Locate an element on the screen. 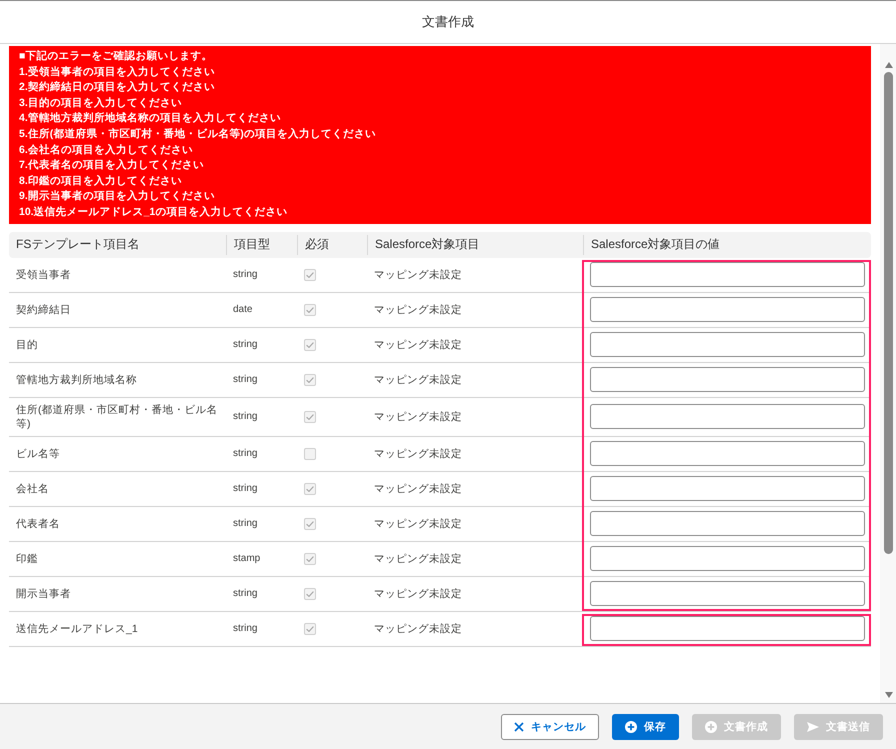 The width and height of the screenshot is (896, 749). field-name: 代表者名 is located at coordinates (38, 523).